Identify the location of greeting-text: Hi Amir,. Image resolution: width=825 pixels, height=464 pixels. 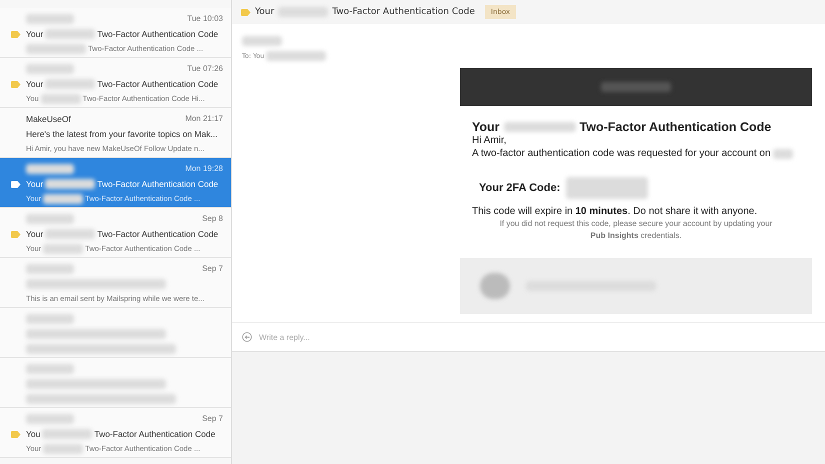
(490, 140).